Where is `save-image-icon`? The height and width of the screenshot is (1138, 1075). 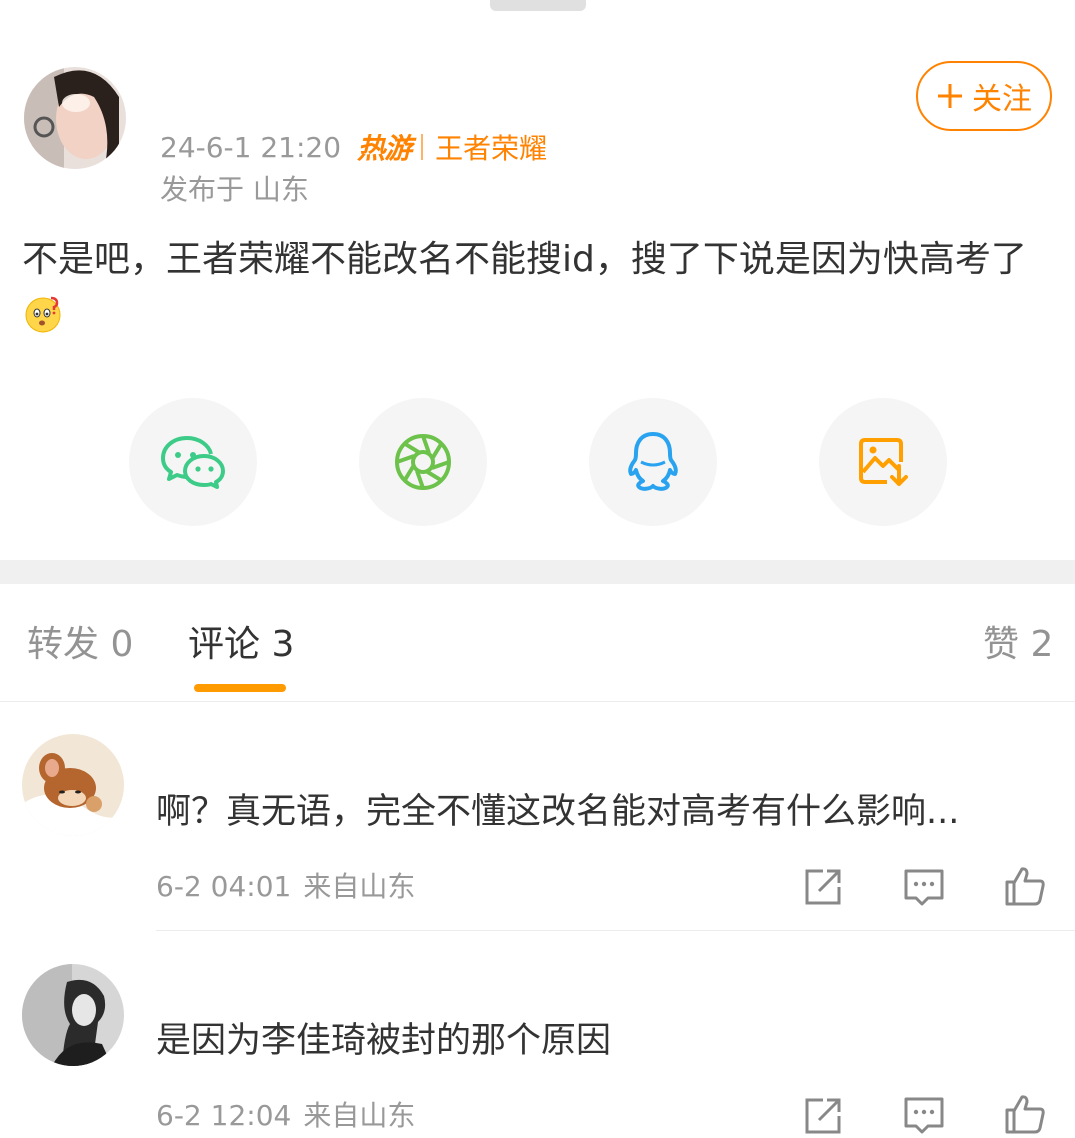
save-image-icon is located at coordinates (883, 462).